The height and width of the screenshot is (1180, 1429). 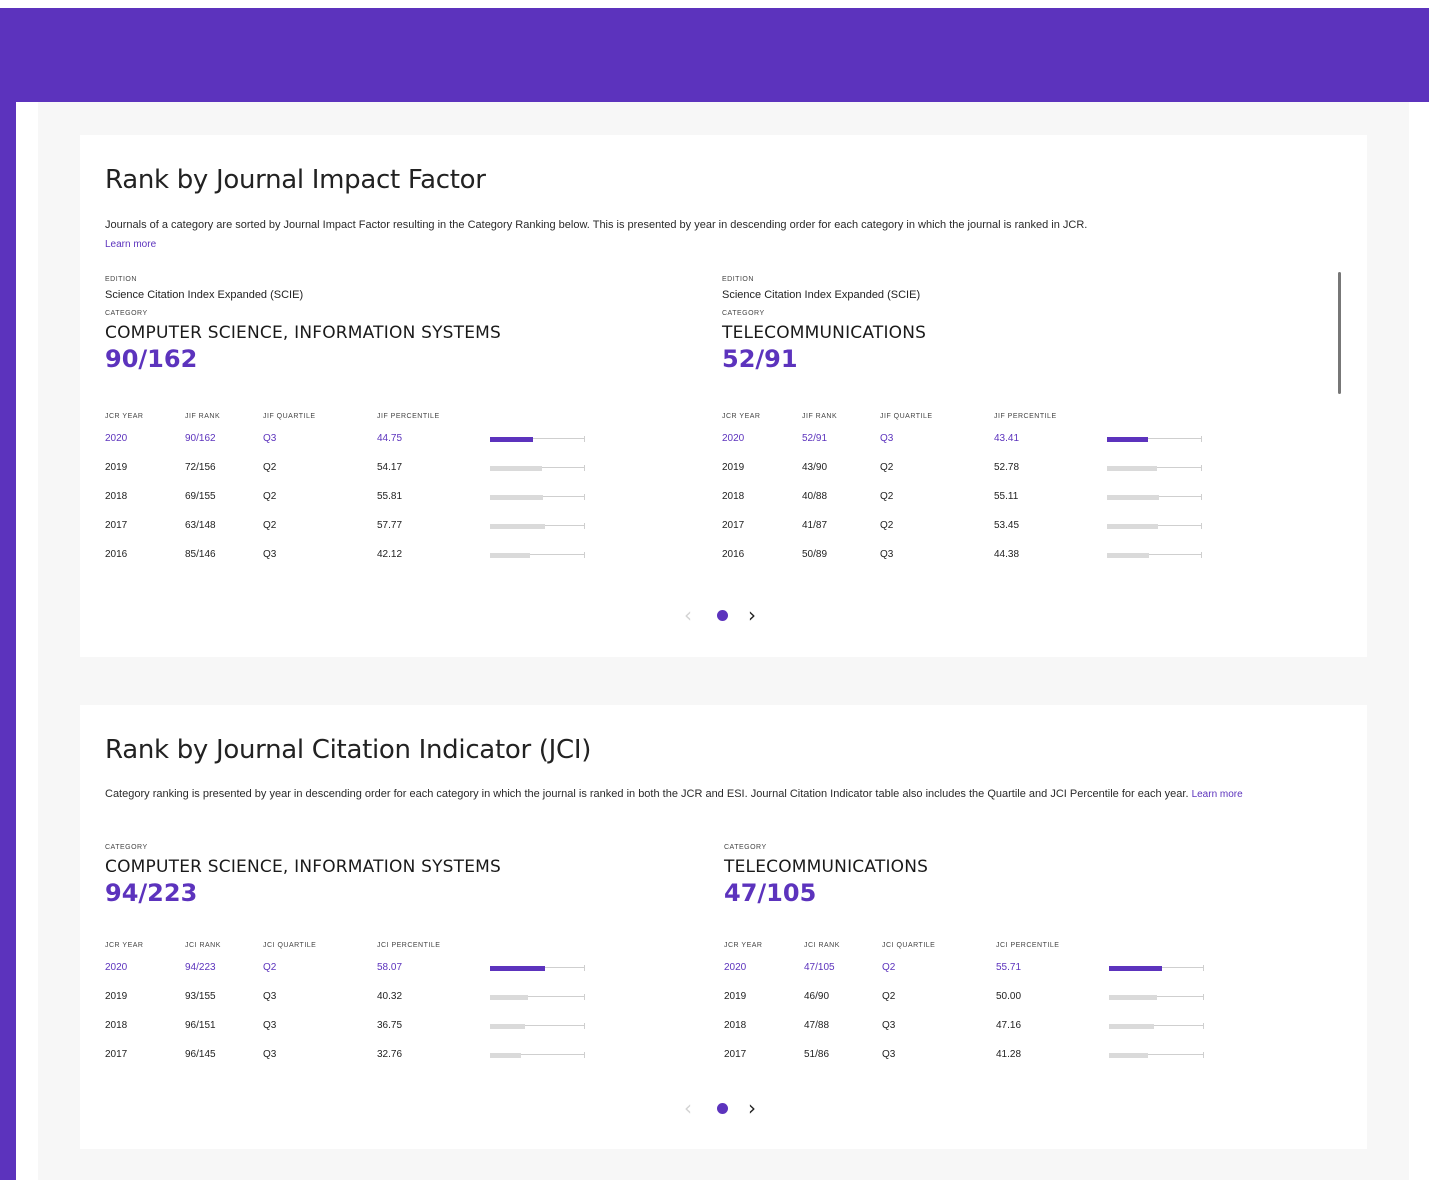 I want to click on cell-rank: 50/89, so click(x=815, y=554).